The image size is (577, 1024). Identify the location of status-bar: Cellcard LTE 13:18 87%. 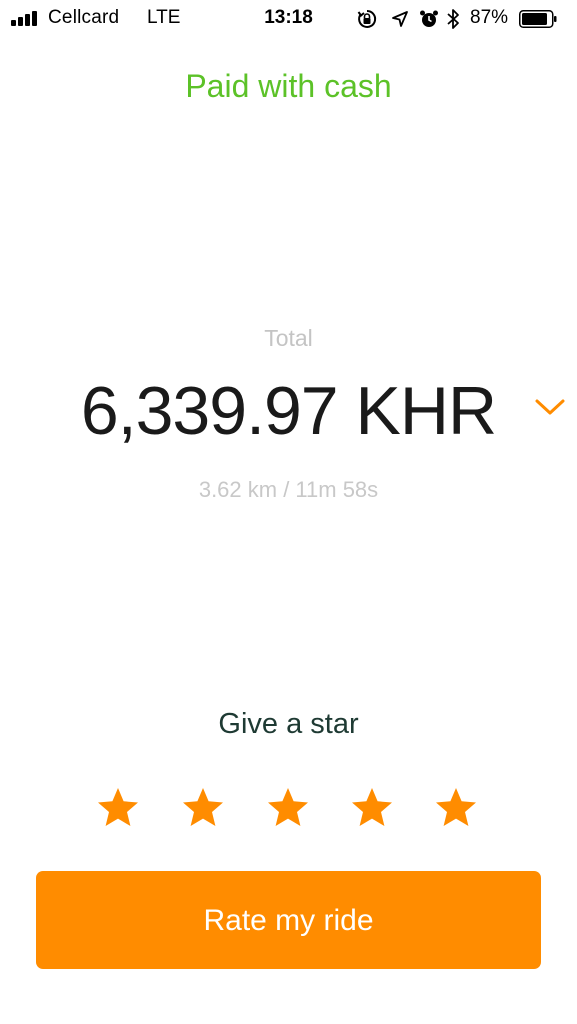
(288, 19).